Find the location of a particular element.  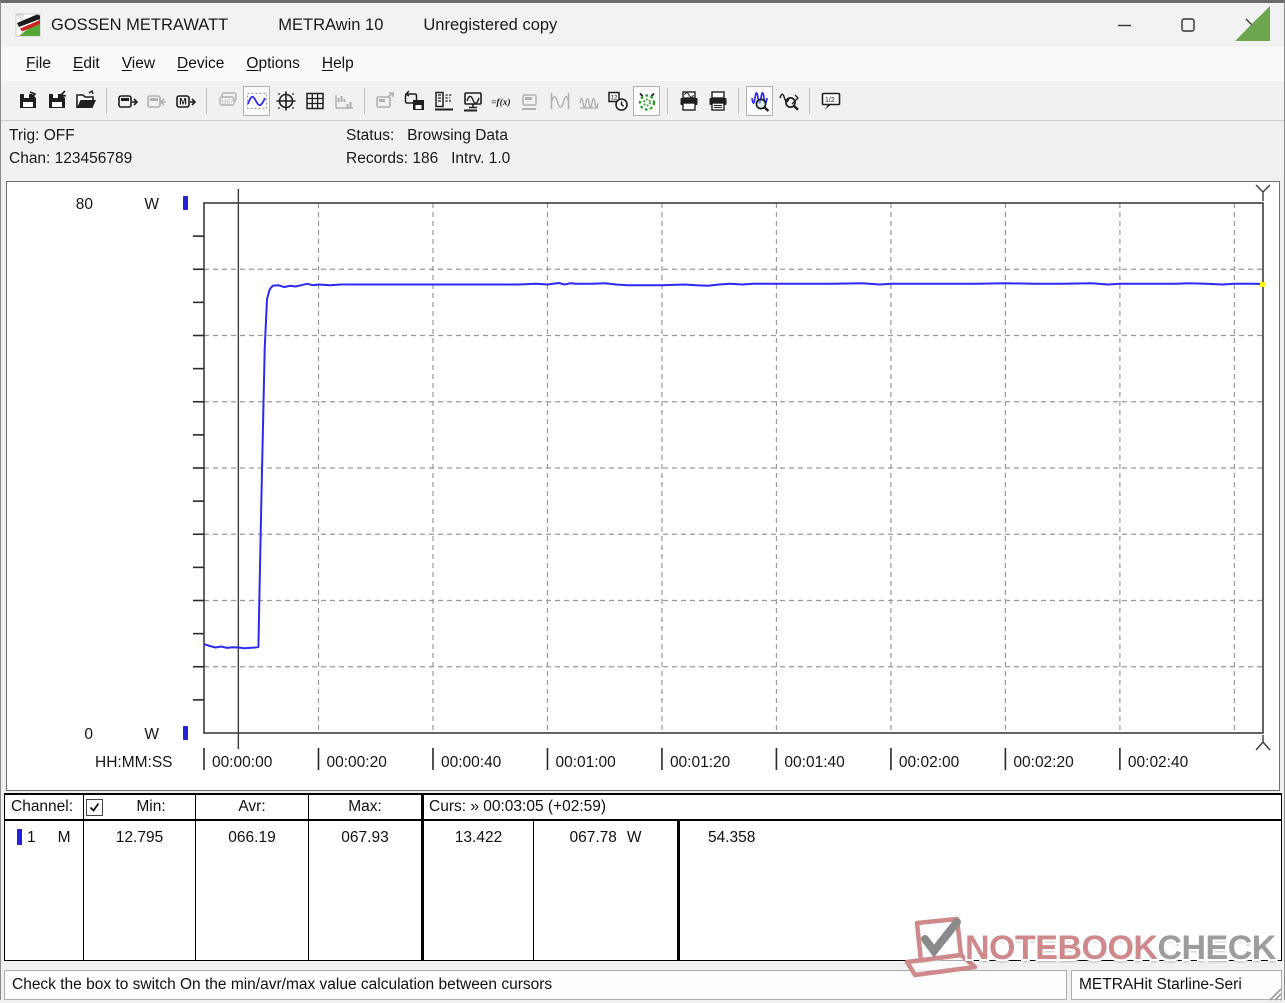

store-to-disk-icon is located at coordinates (414, 100).